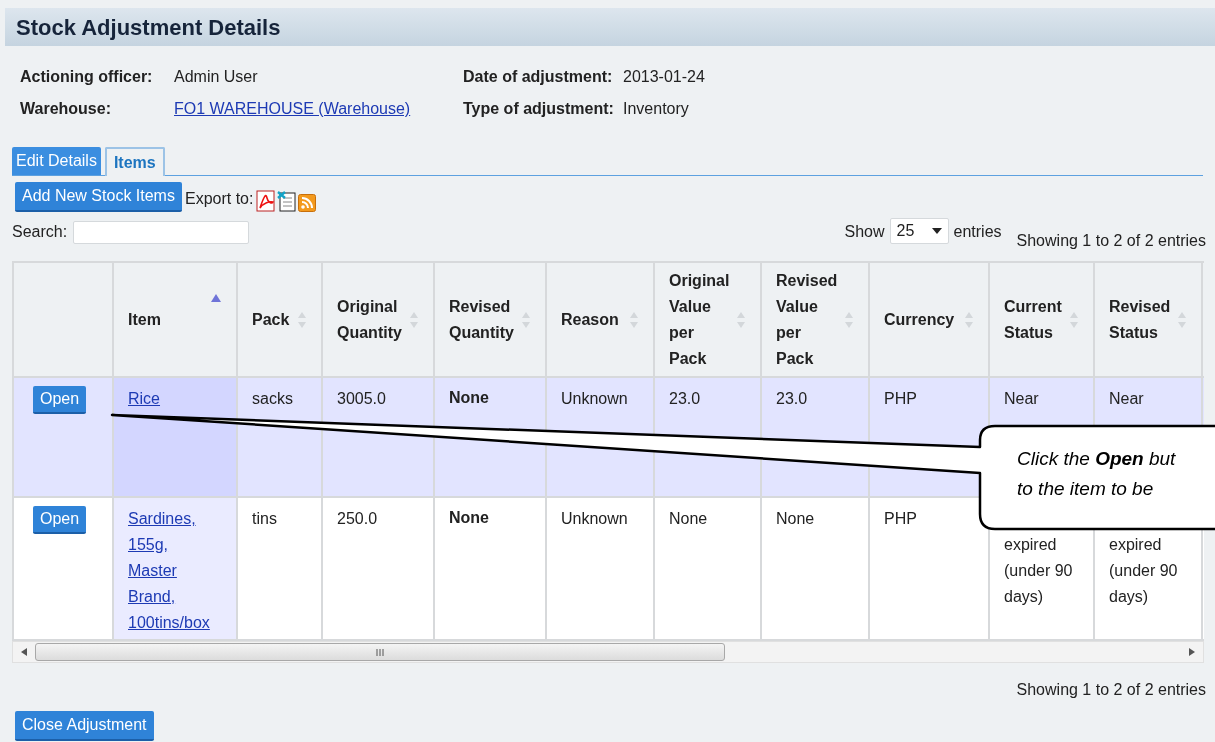 The image size is (1215, 742). Describe the element at coordinates (216, 77) in the screenshot. I see `detail-value: Admin User` at that location.